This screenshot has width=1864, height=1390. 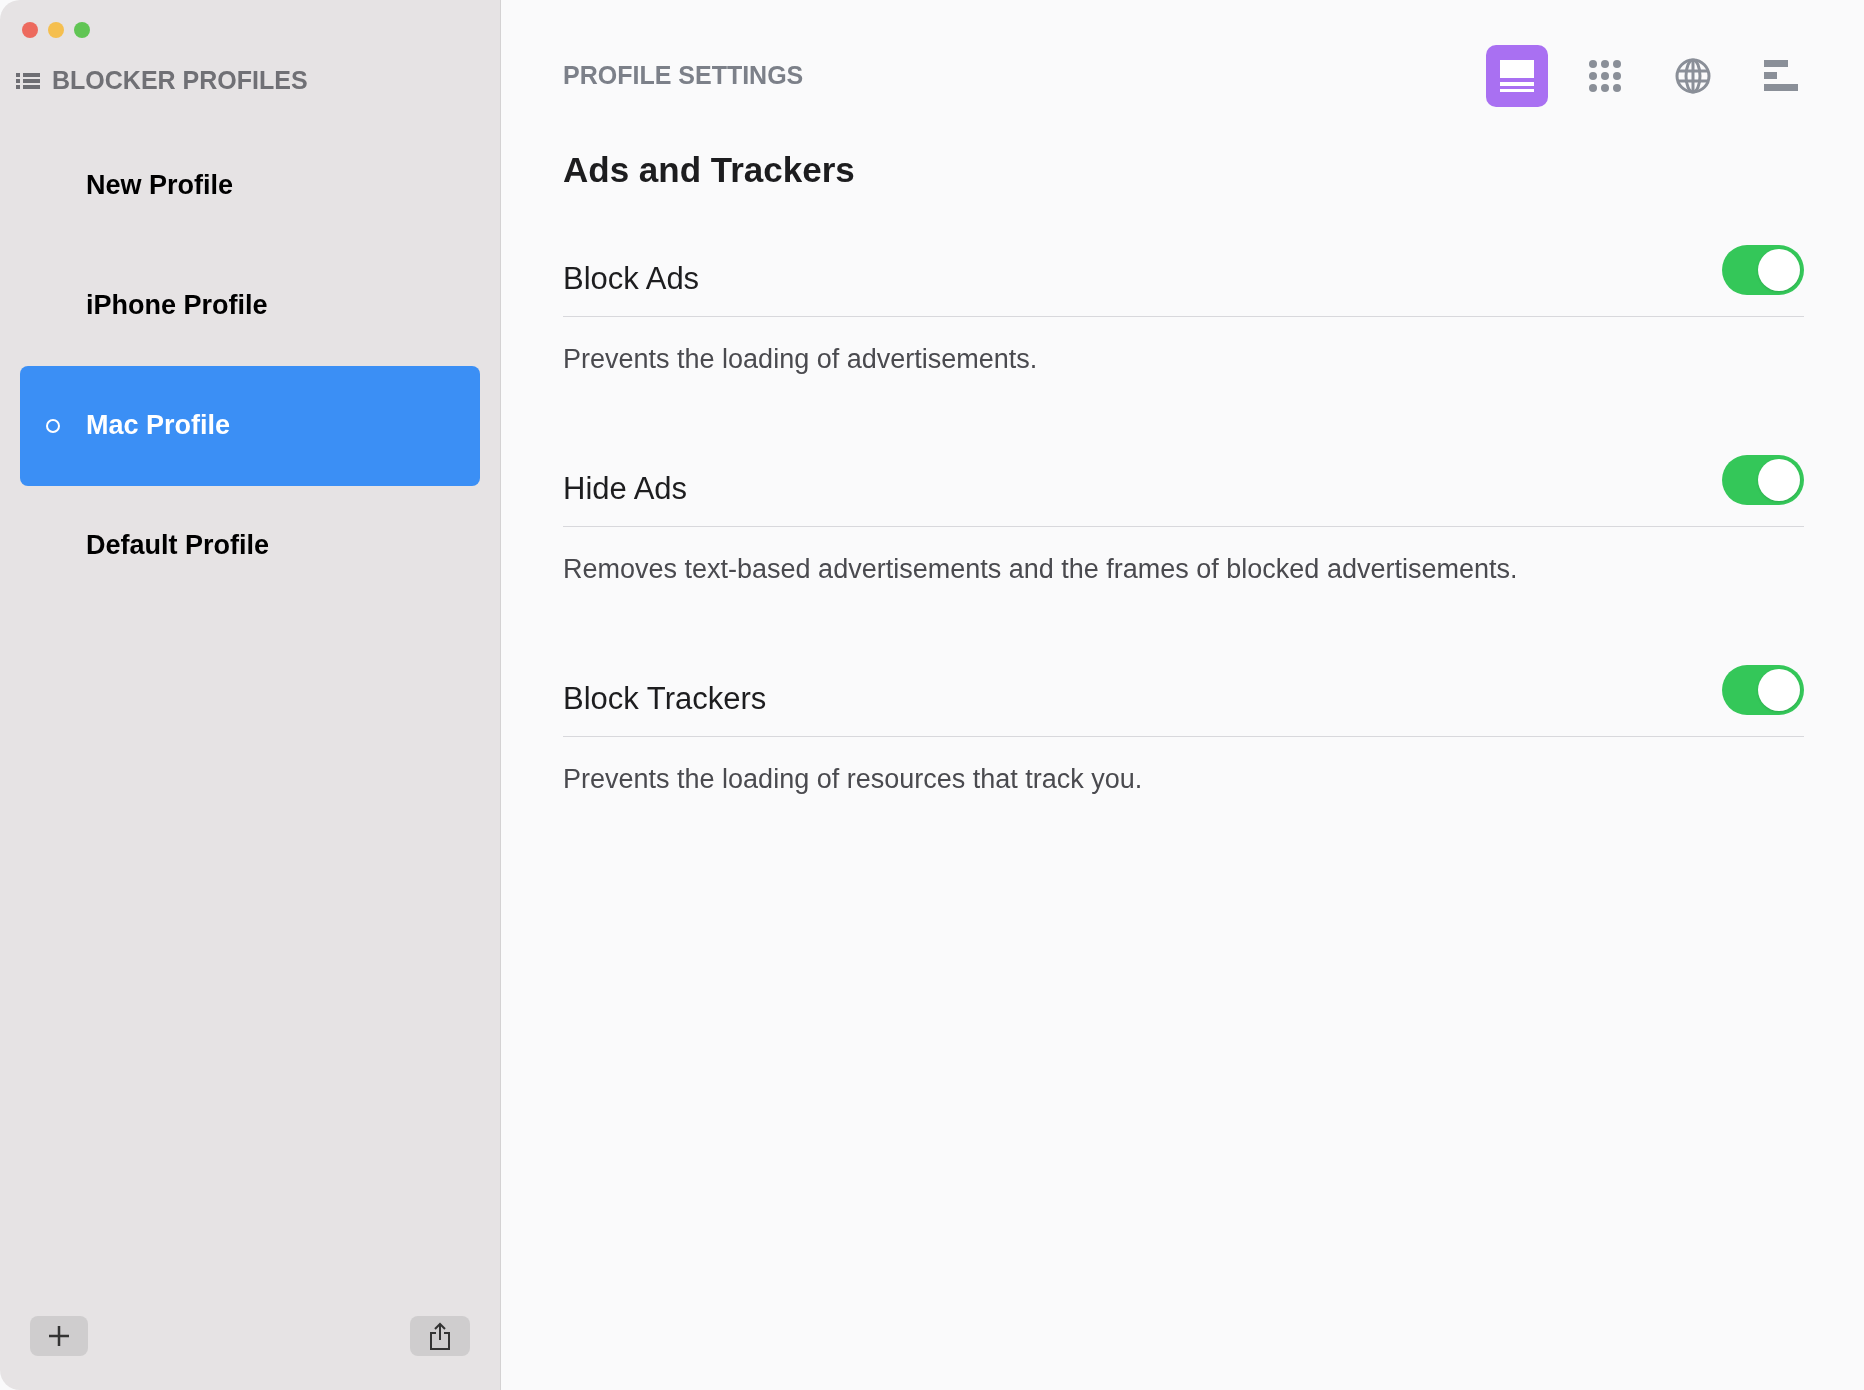 I want to click on plus-icon, so click(x=59, y=1336).